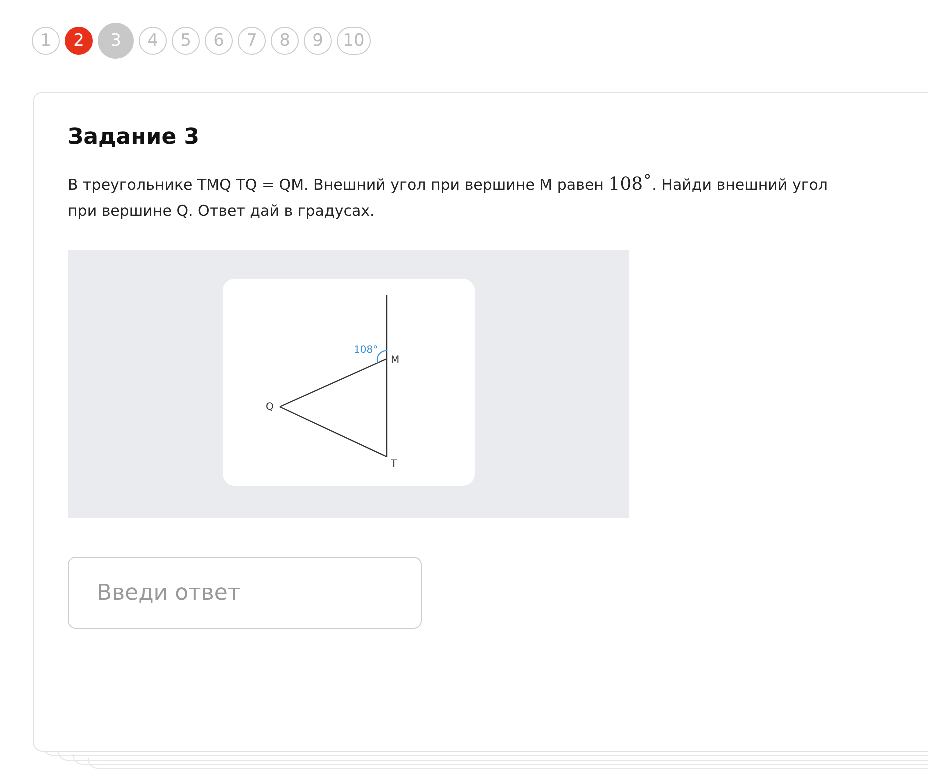 The image size is (928, 775). What do you see at coordinates (354, 41) in the screenshot?
I see `page-button: 10` at bounding box center [354, 41].